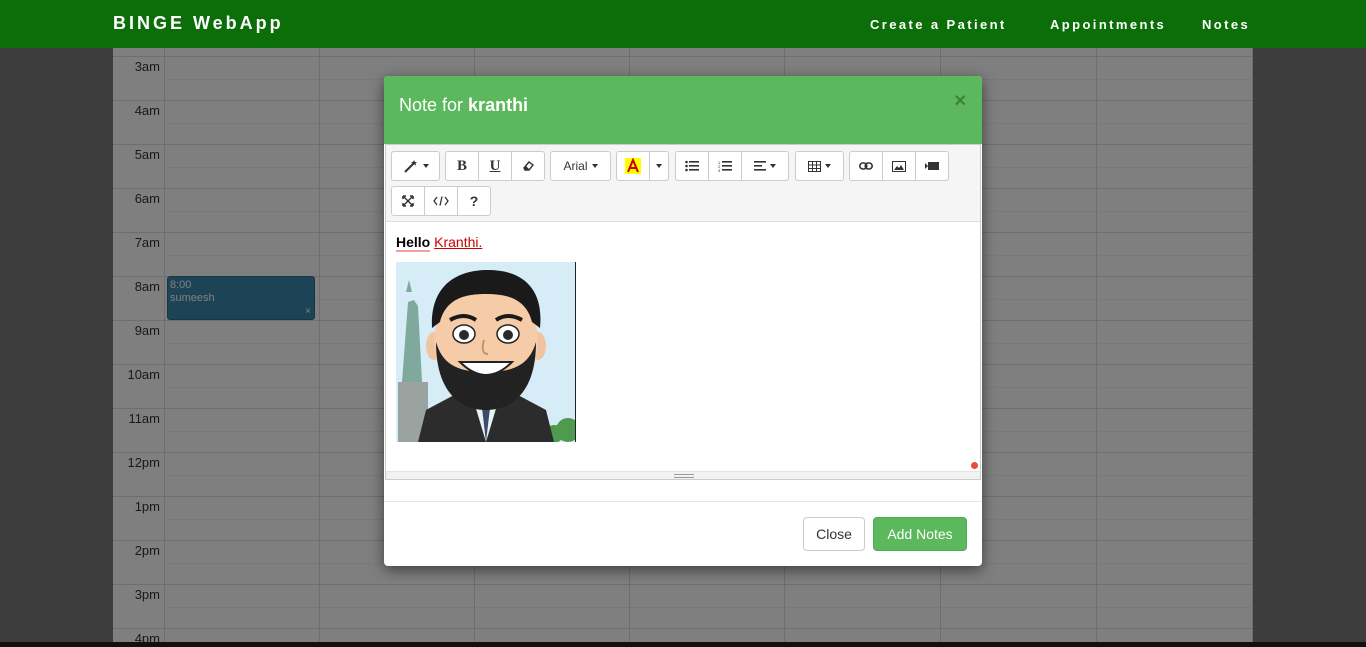 The image size is (1366, 647). I want to click on brand: BINGE WebApp, so click(198, 23).